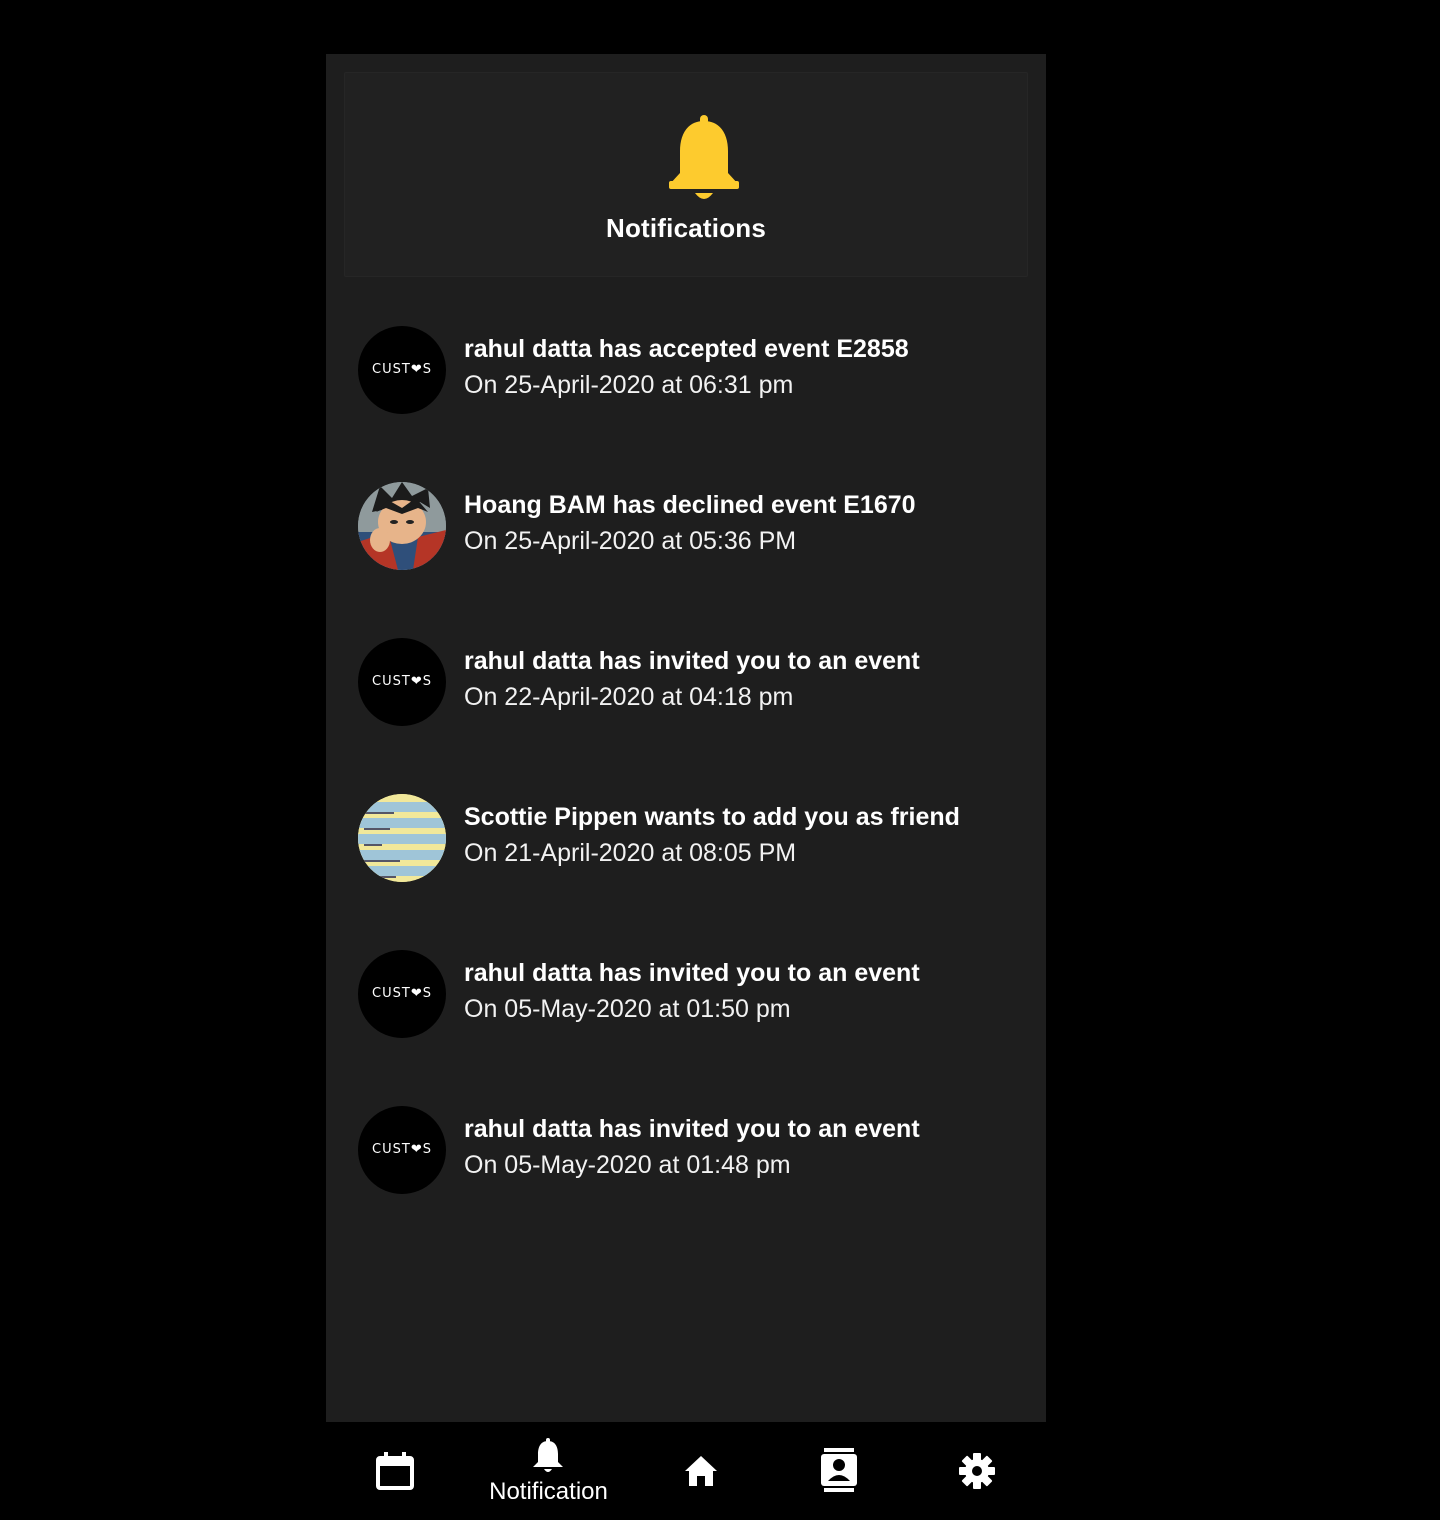  Describe the element at coordinates (629, 697) in the screenshot. I see `notification-date: On 22-April-2020 at 04:18 pm` at that location.